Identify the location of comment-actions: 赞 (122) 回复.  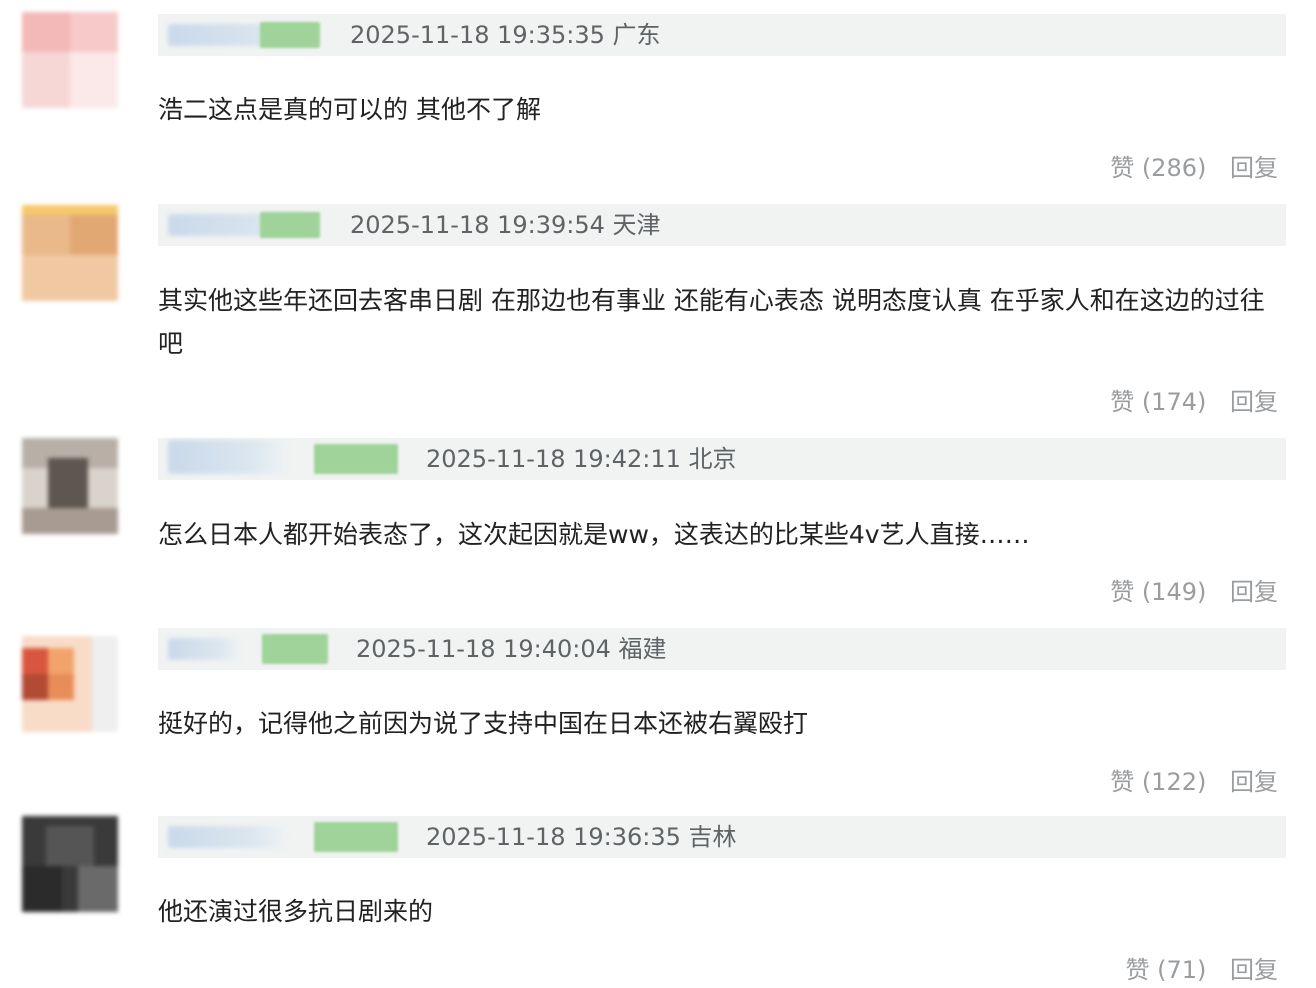
(1186, 779).